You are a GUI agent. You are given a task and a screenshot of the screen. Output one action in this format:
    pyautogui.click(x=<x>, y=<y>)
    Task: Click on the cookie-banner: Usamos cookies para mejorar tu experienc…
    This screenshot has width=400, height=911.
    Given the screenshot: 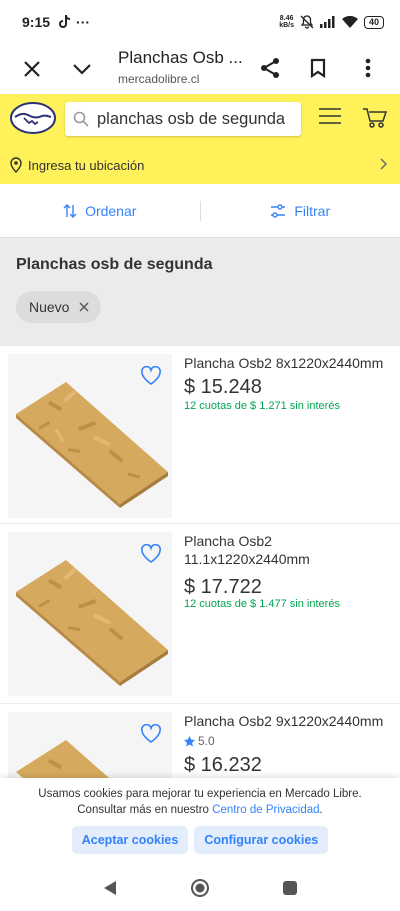 What is the action you would take?
    pyautogui.click(x=200, y=821)
    